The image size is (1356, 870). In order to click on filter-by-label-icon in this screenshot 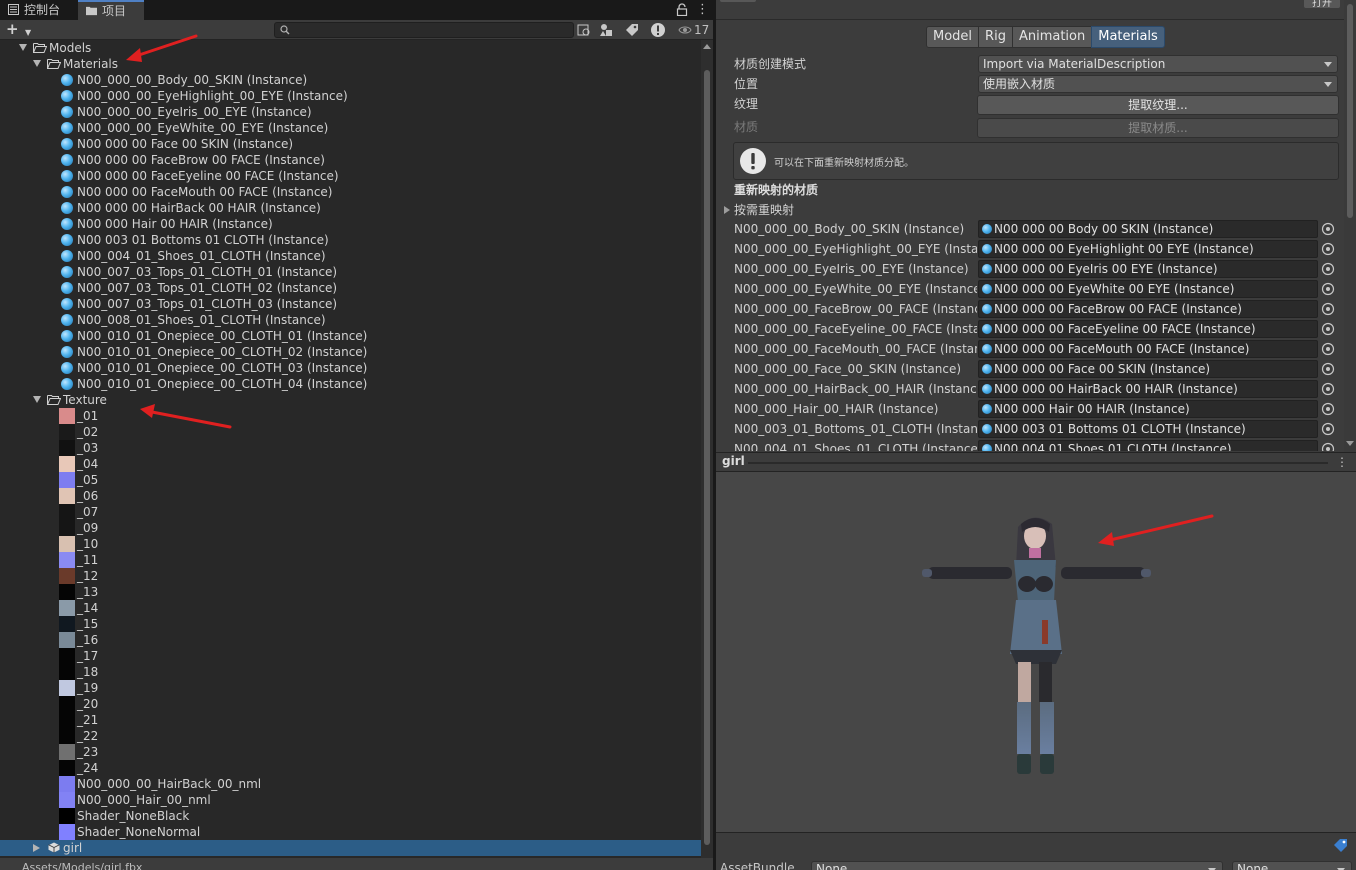, I will do `click(632, 30)`.